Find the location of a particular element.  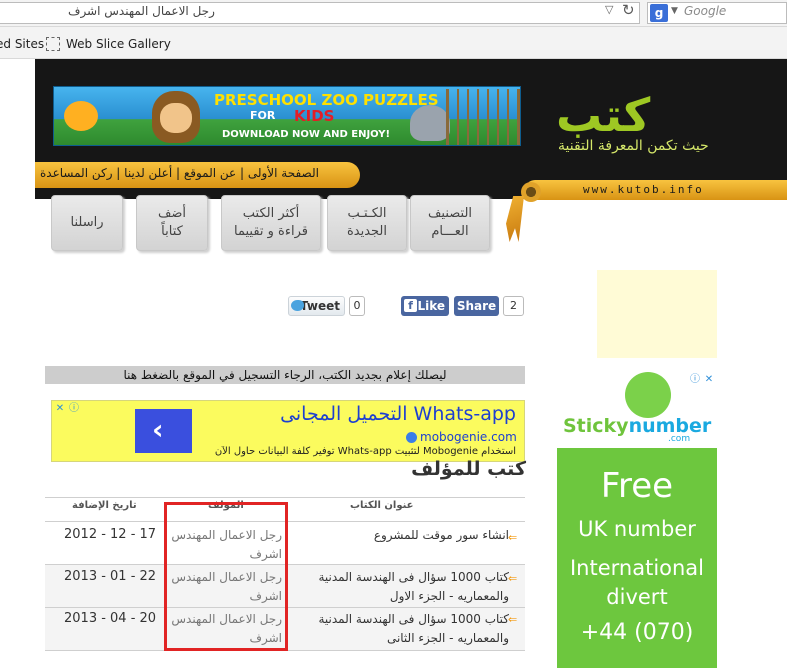

tab-contact: راسلنا is located at coordinates (87, 223).